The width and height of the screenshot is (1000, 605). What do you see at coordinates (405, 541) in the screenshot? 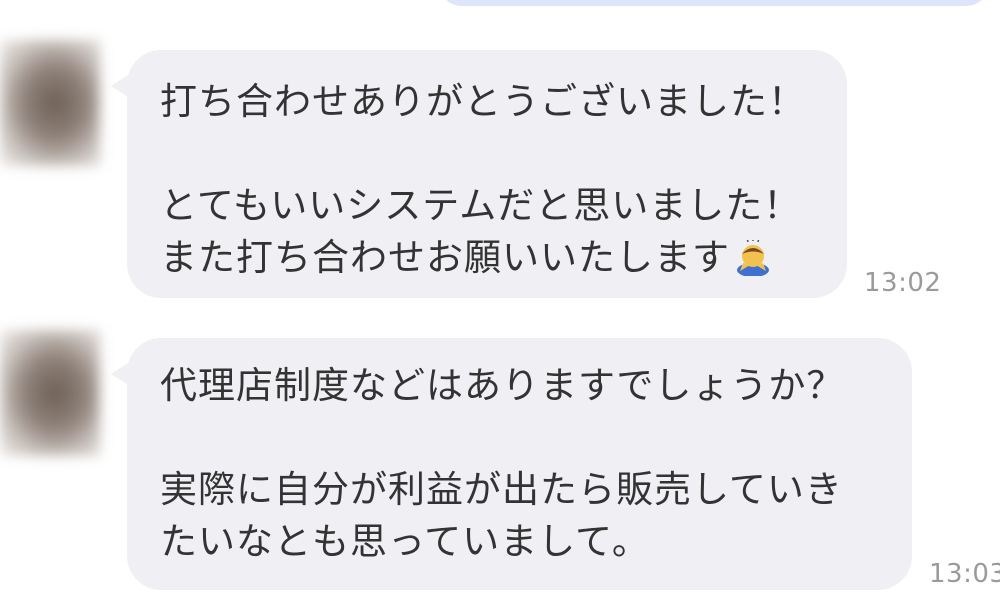
I see `message-line: たいなとも思っていまして。` at bounding box center [405, 541].